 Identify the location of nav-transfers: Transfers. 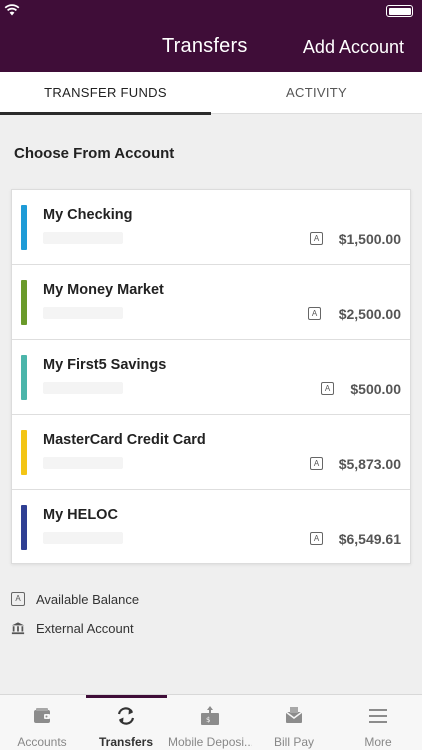
(126, 722).